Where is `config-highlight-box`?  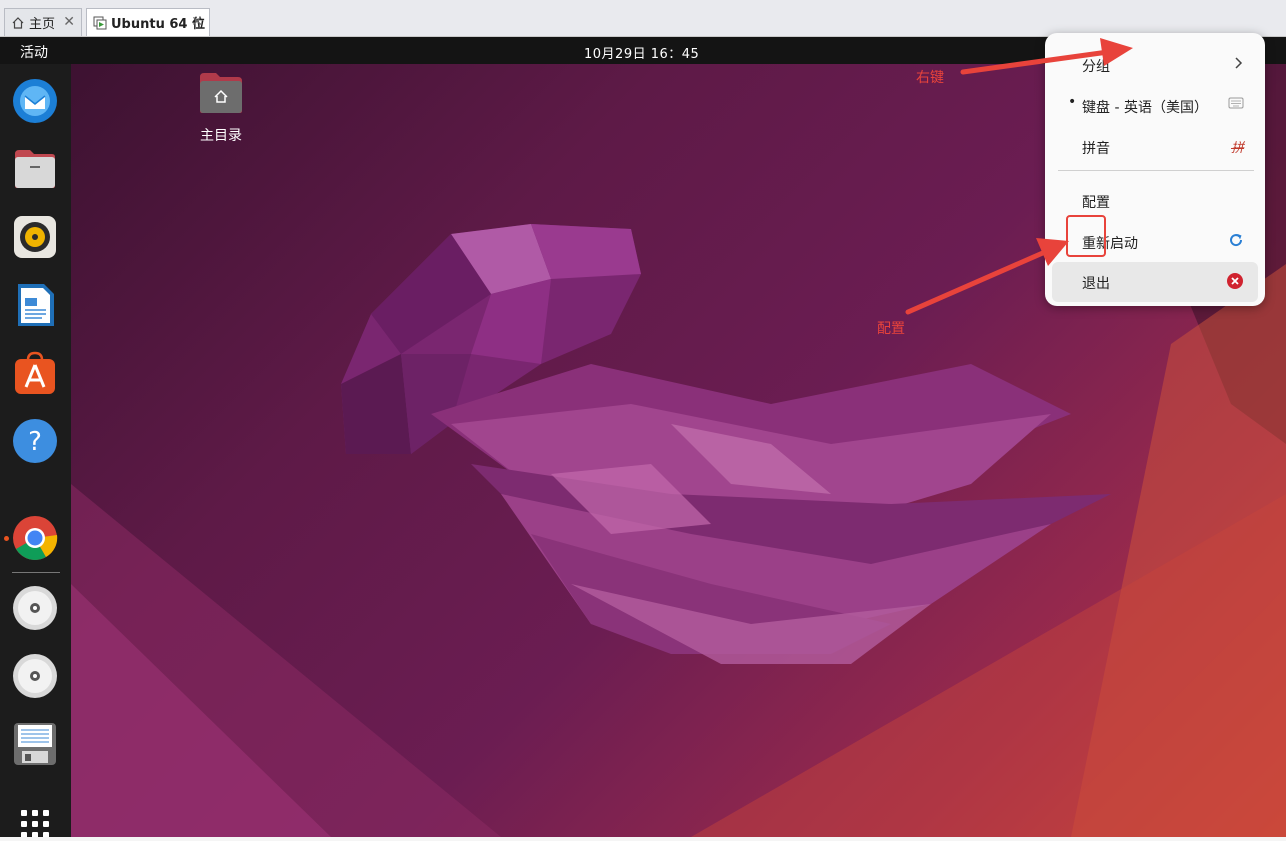
config-highlight-box is located at coordinates (1086, 236).